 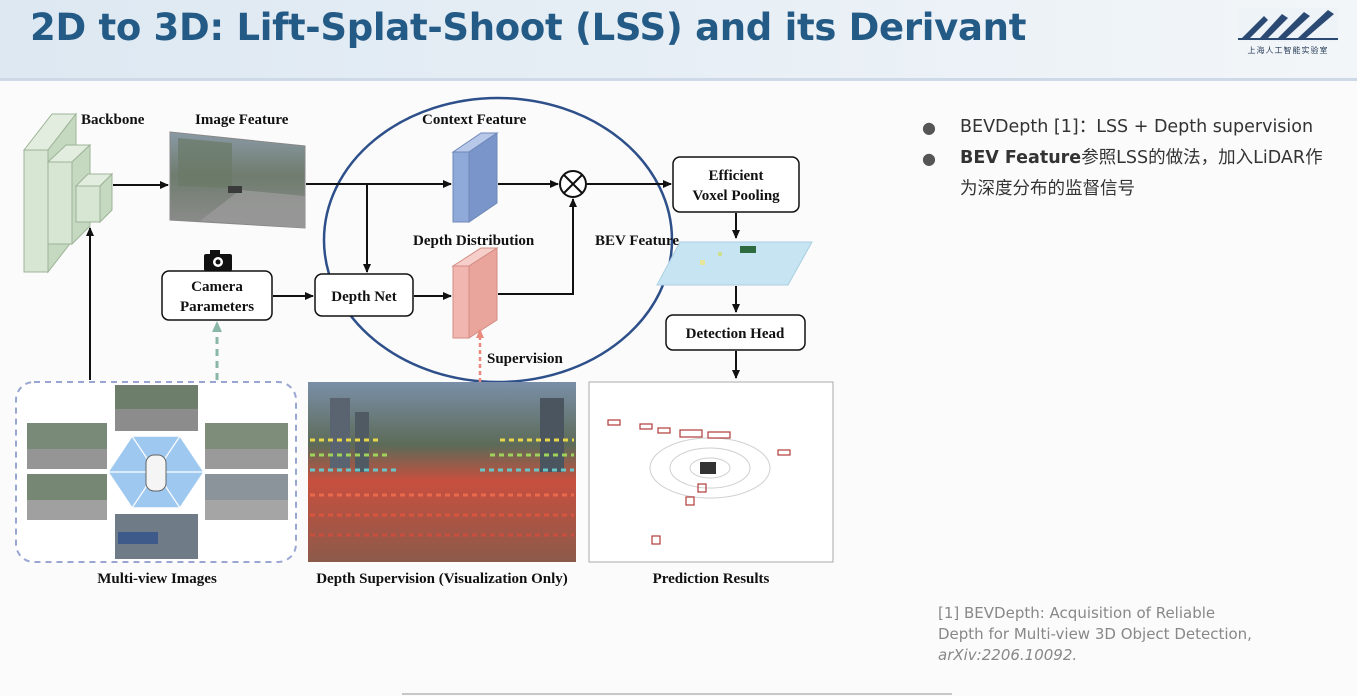 I want to click on depth-supervision-label: Depth Supervision (Visualization Only), so click(x=442, y=579).